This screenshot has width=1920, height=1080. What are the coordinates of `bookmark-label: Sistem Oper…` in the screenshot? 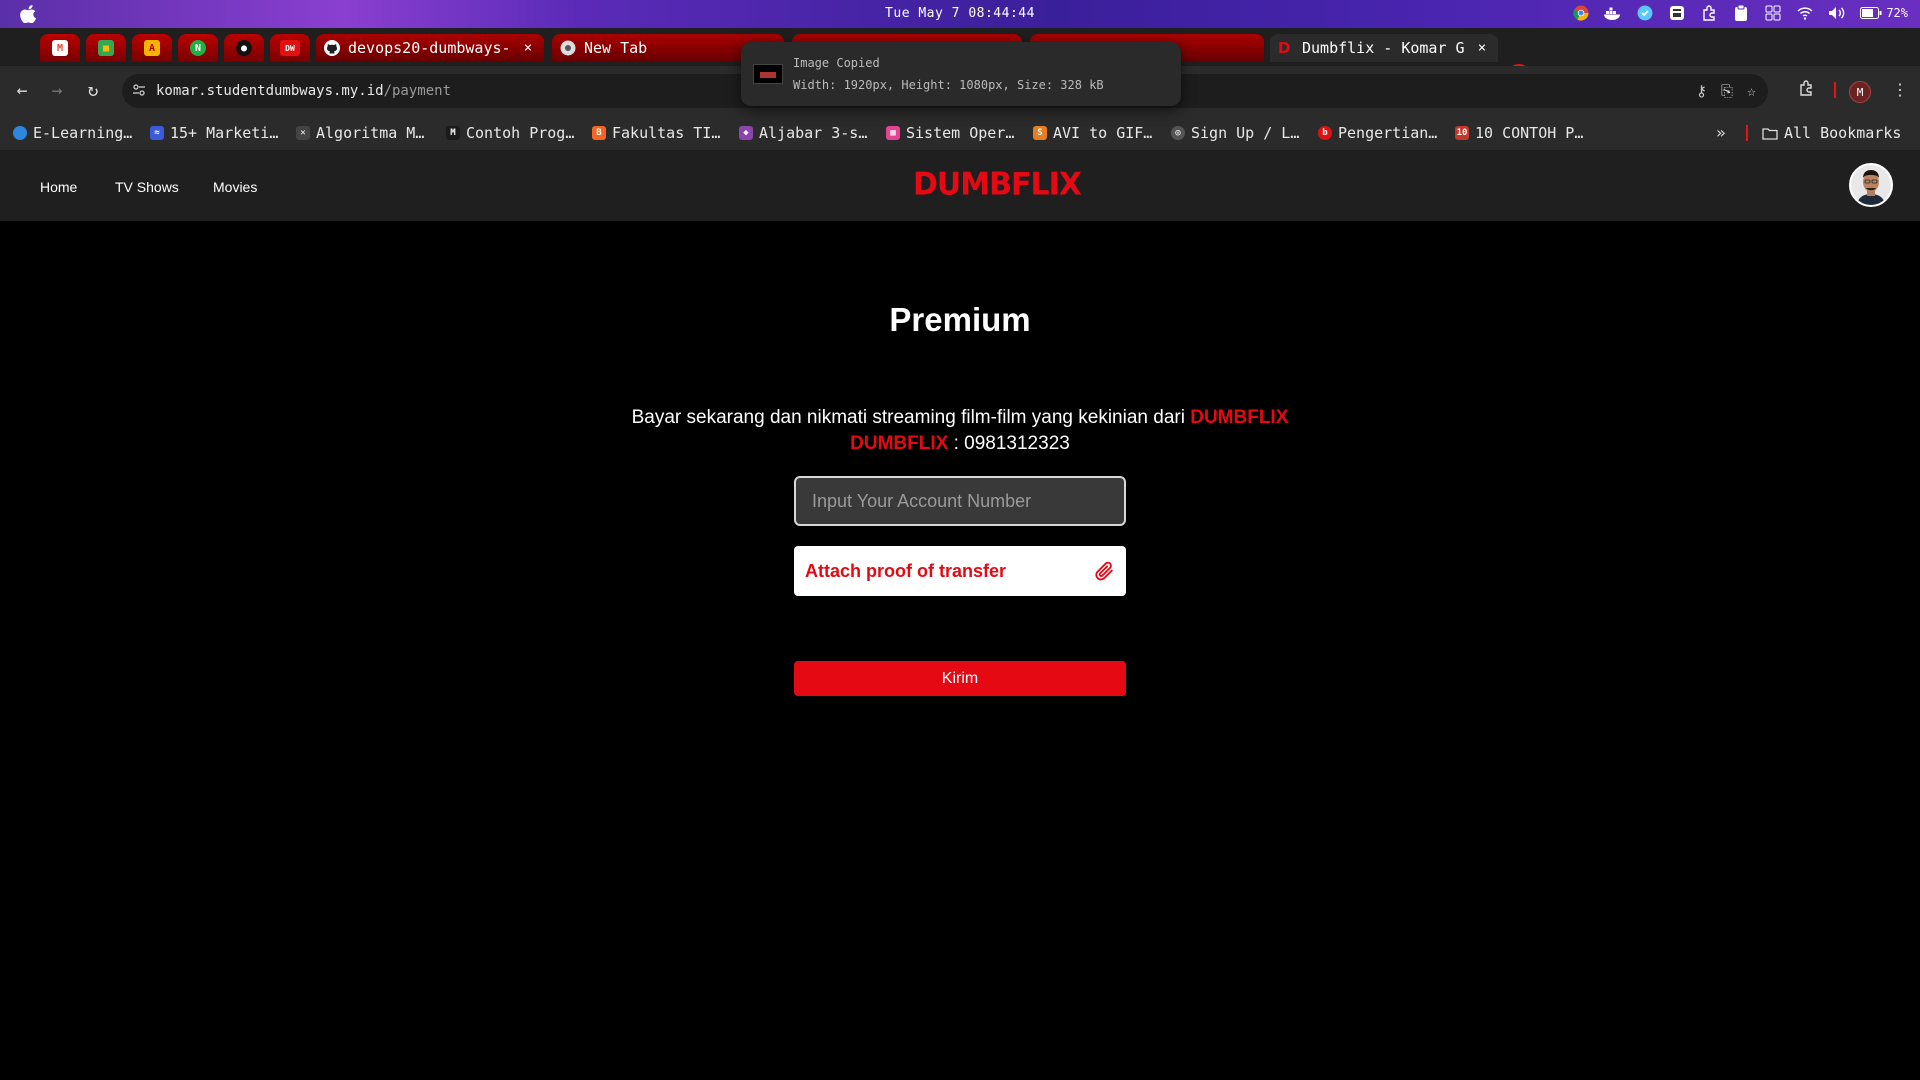 It's located at (960, 133).